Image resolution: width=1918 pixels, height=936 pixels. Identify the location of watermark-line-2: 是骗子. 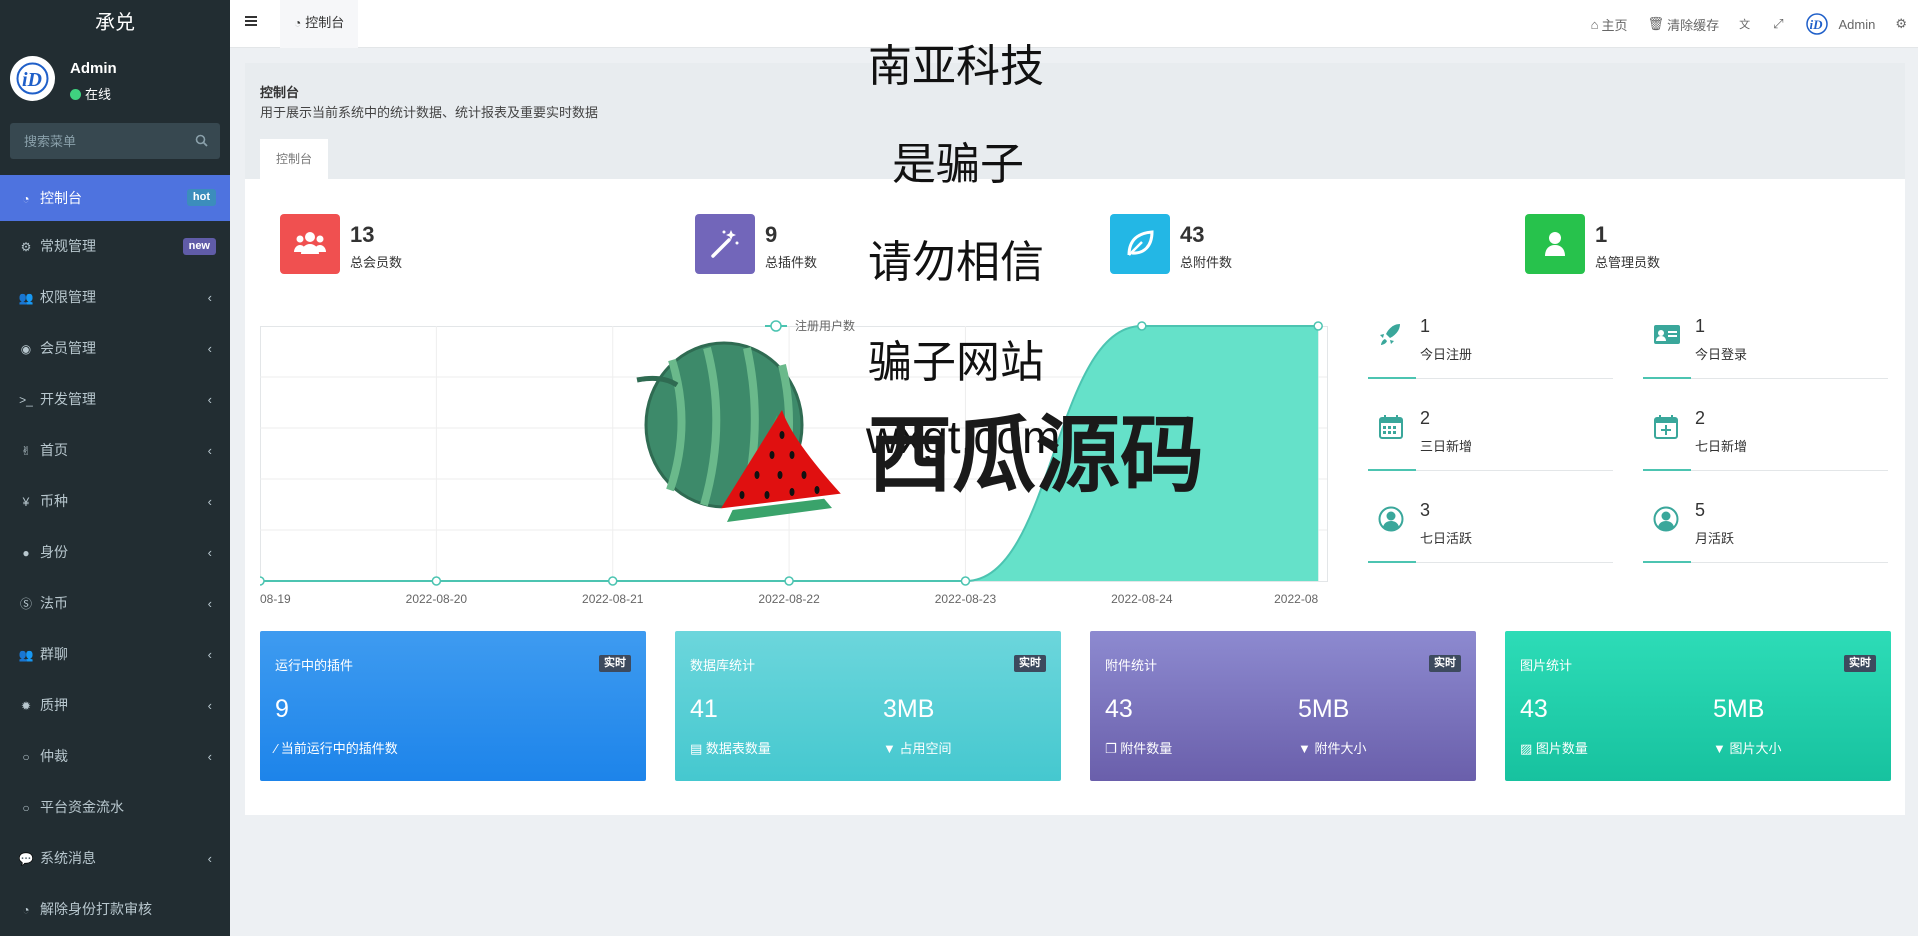
(958, 164).